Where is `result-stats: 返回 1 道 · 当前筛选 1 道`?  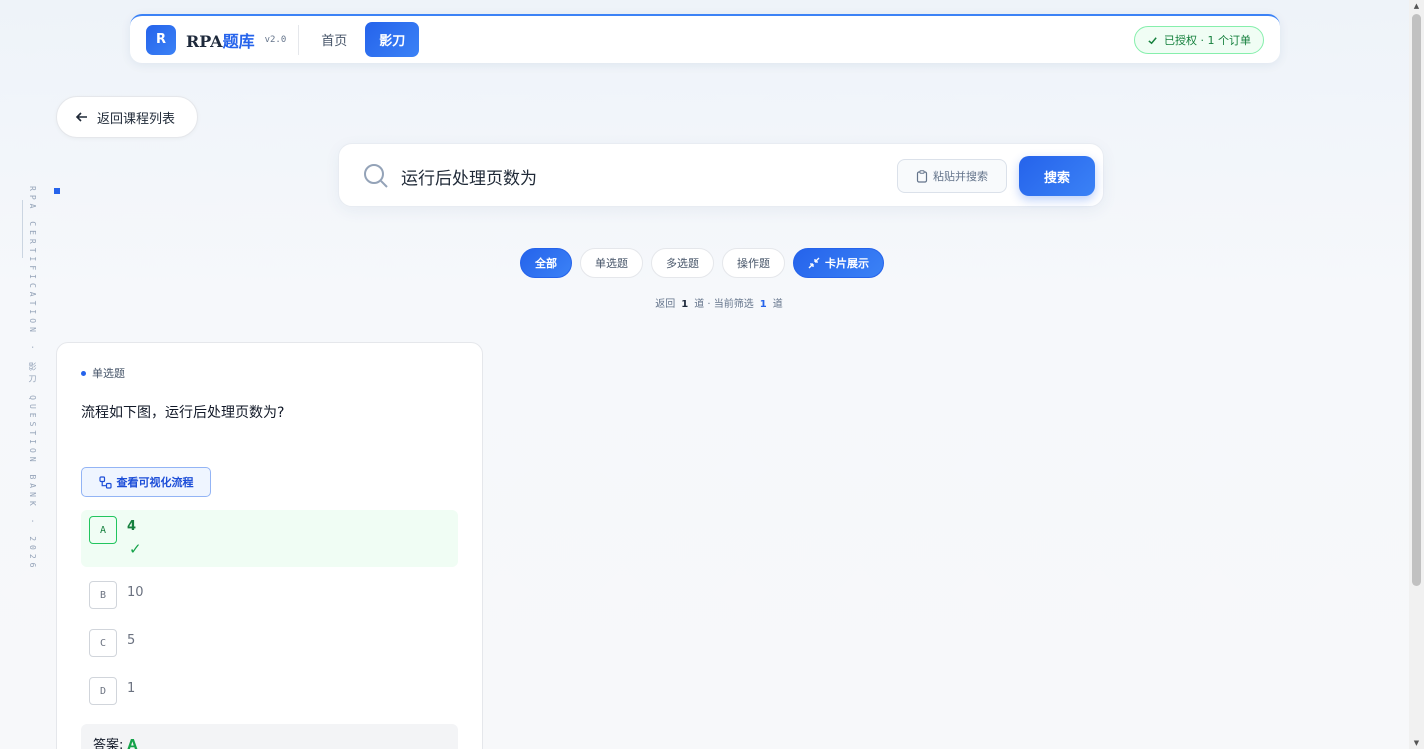 result-stats: 返回 1 道 · 当前筛选 1 道 is located at coordinates (712, 302).